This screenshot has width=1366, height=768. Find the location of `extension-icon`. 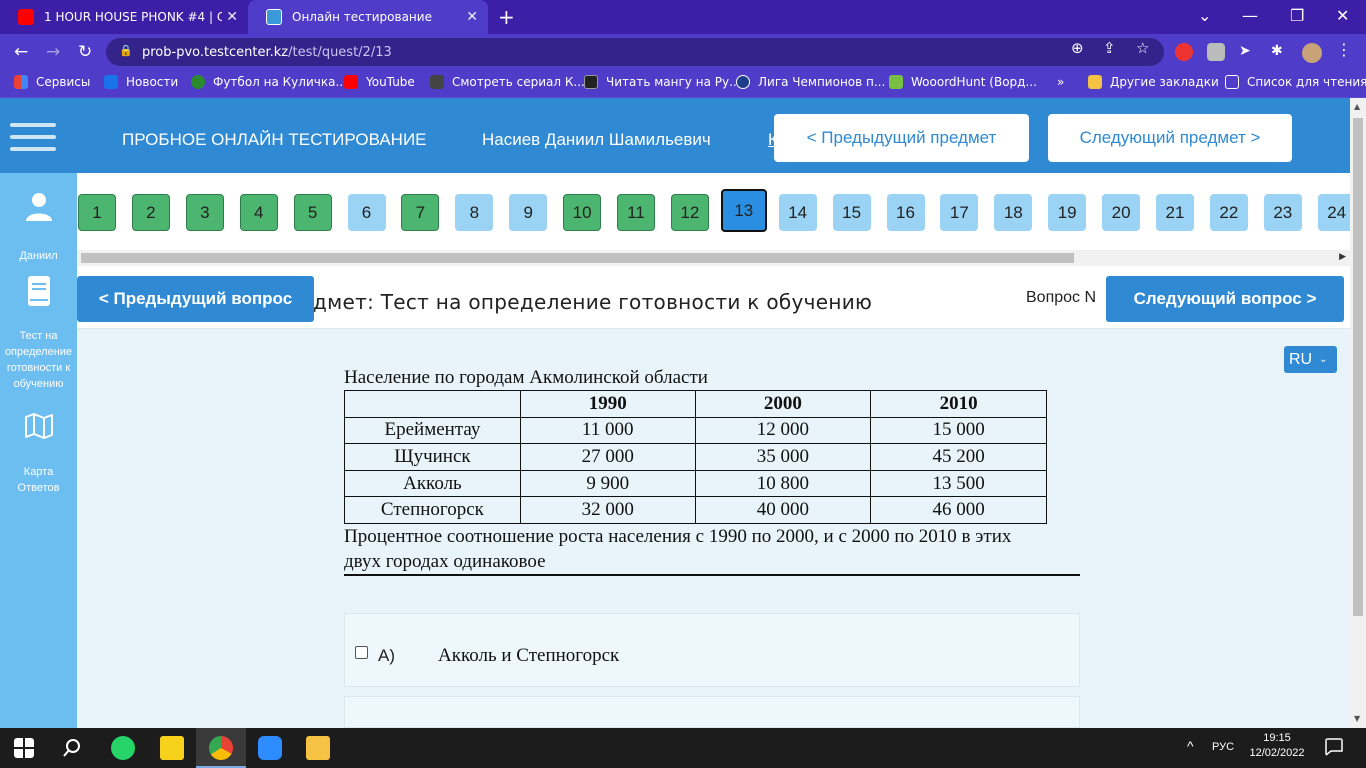

extension-icon is located at coordinates (1216, 52).